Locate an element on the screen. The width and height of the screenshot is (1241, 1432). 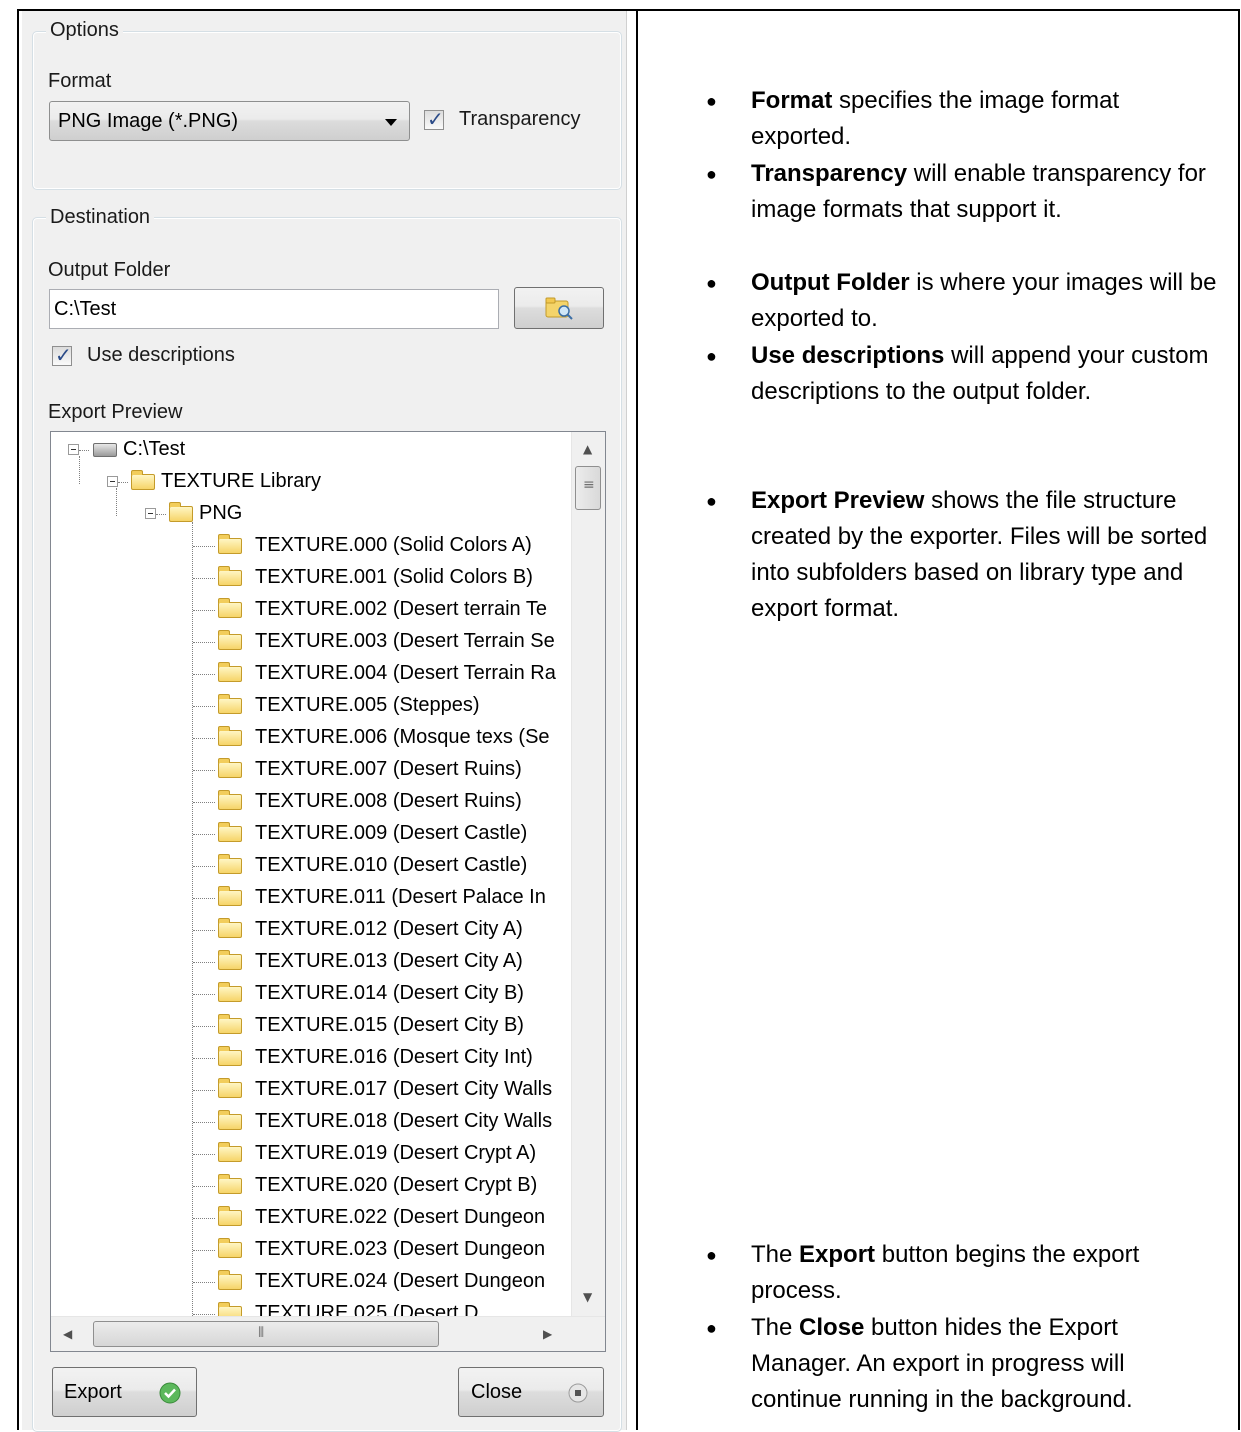
tree-node-item: TEXTURE.011 (Desert Palace In is located at coordinates (311, 899).